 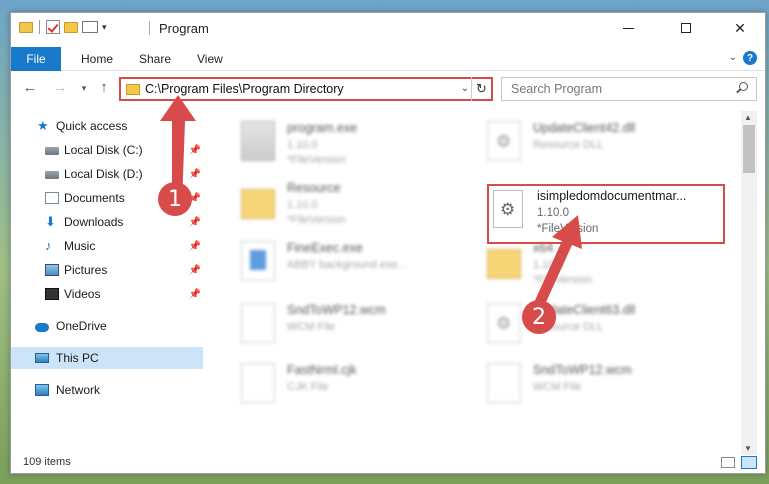 What do you see at coordinates (388, 463) in the screenshot?
I see `status-bar: 109 items` at bounding box center [388, 463].